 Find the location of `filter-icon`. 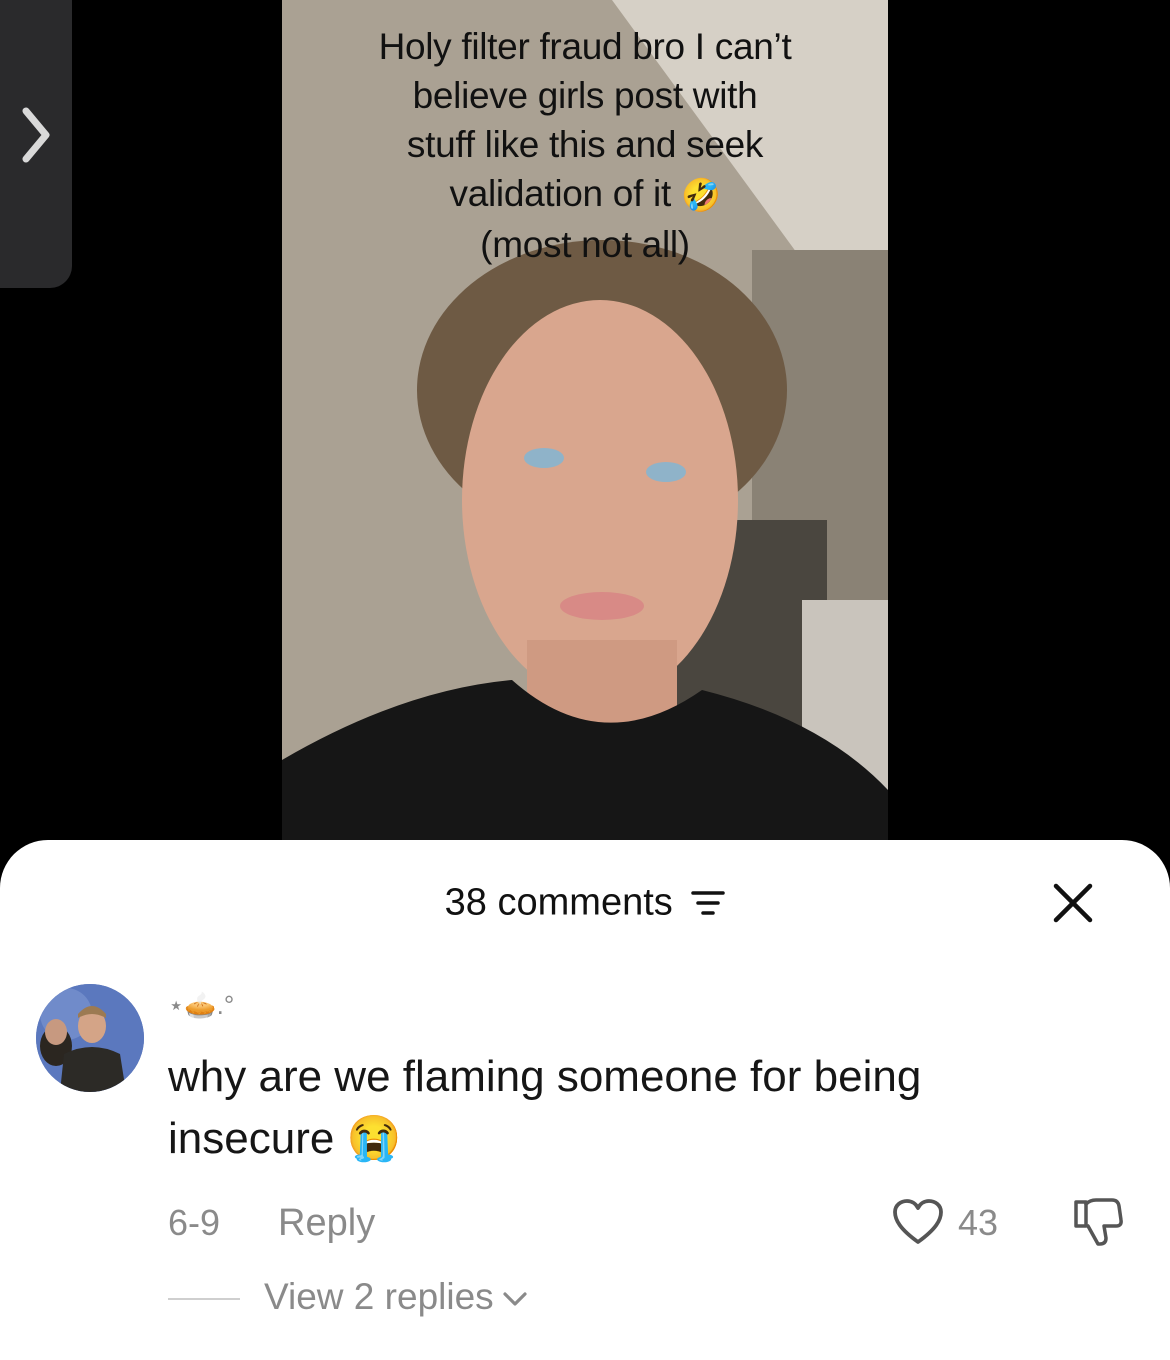

filter-icon is located at coordinates (708, 903).